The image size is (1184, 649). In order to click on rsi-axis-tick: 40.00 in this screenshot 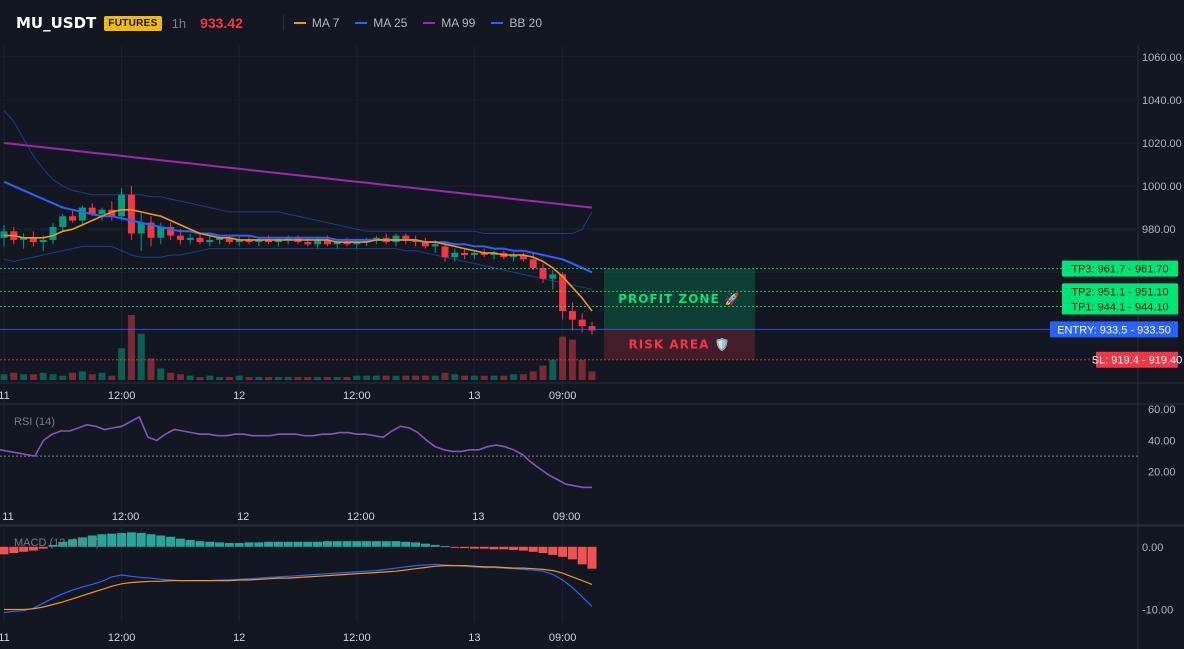, I will do `click(1162, 441)`.